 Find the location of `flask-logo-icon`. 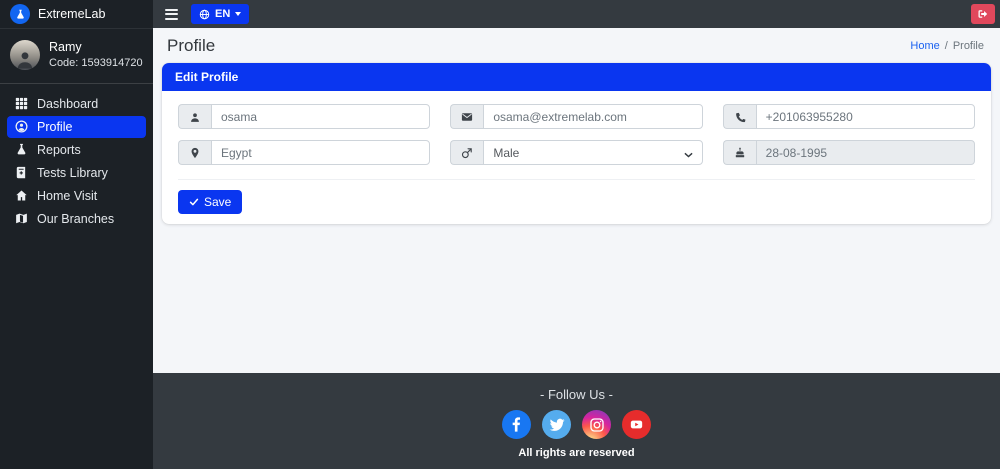

flask-logo-icon is located at coordinates (20, 14).